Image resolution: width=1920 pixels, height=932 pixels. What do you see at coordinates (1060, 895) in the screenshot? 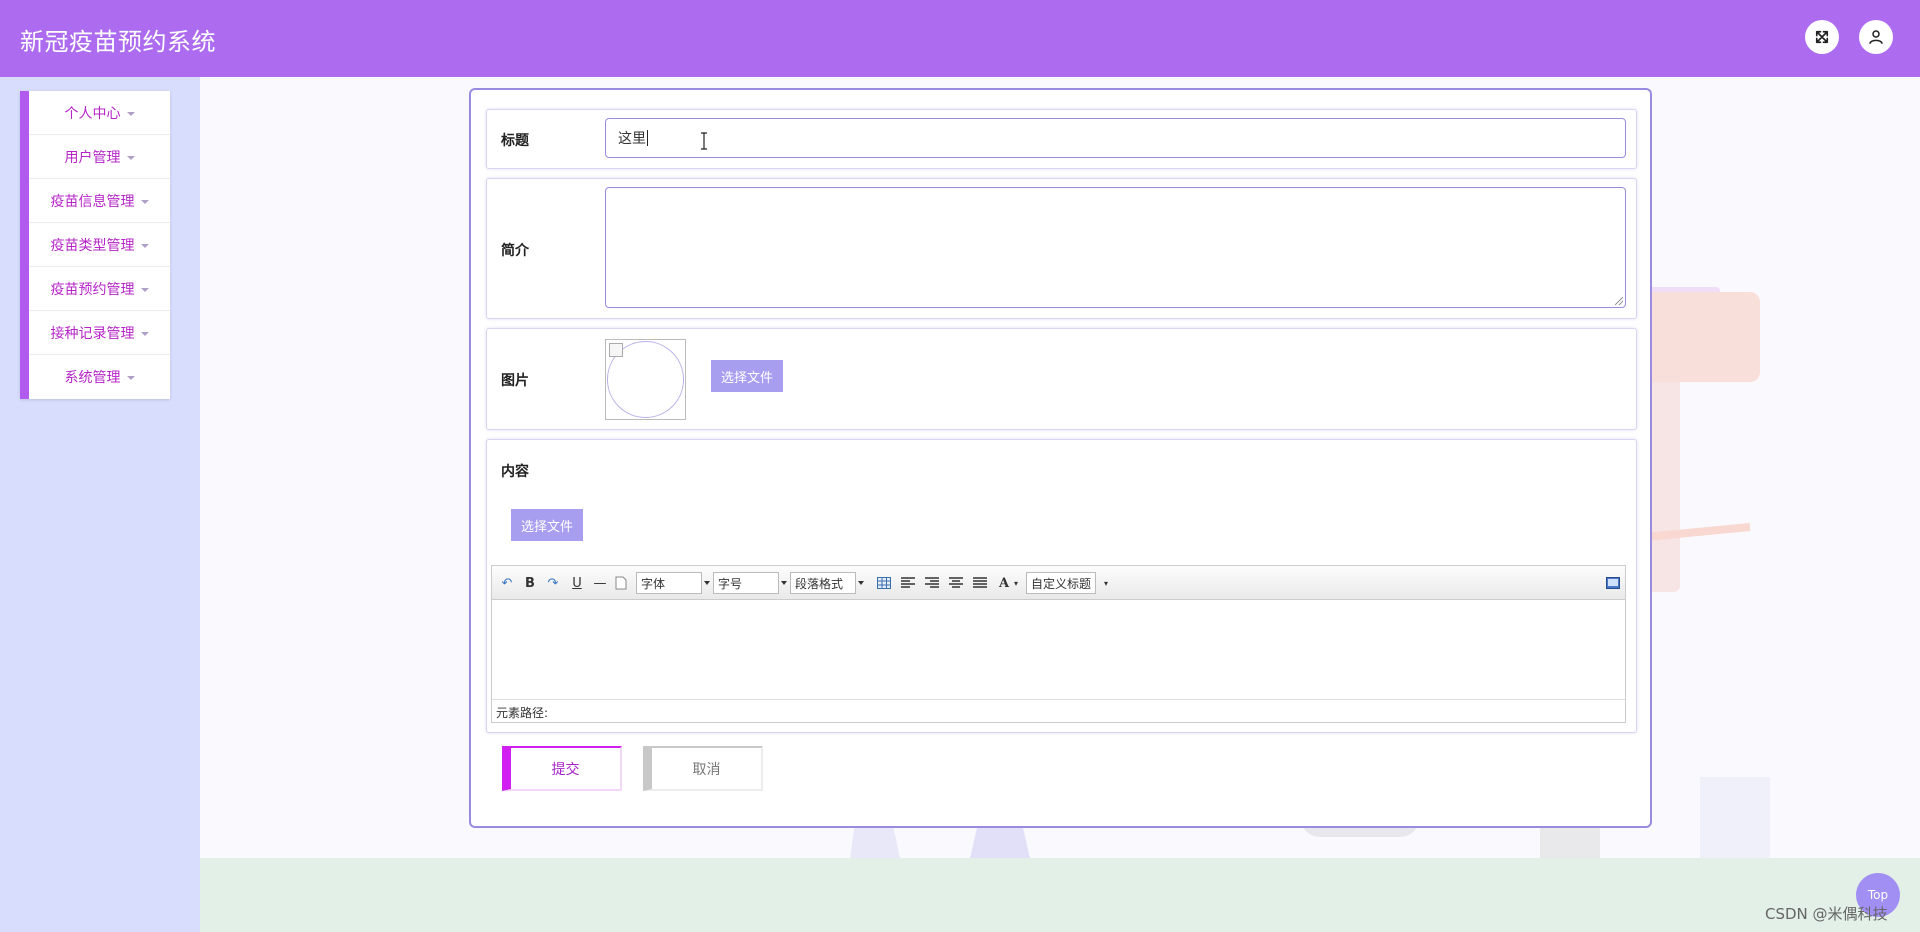
I see `footer-band` at bounding box center [1060, 895].